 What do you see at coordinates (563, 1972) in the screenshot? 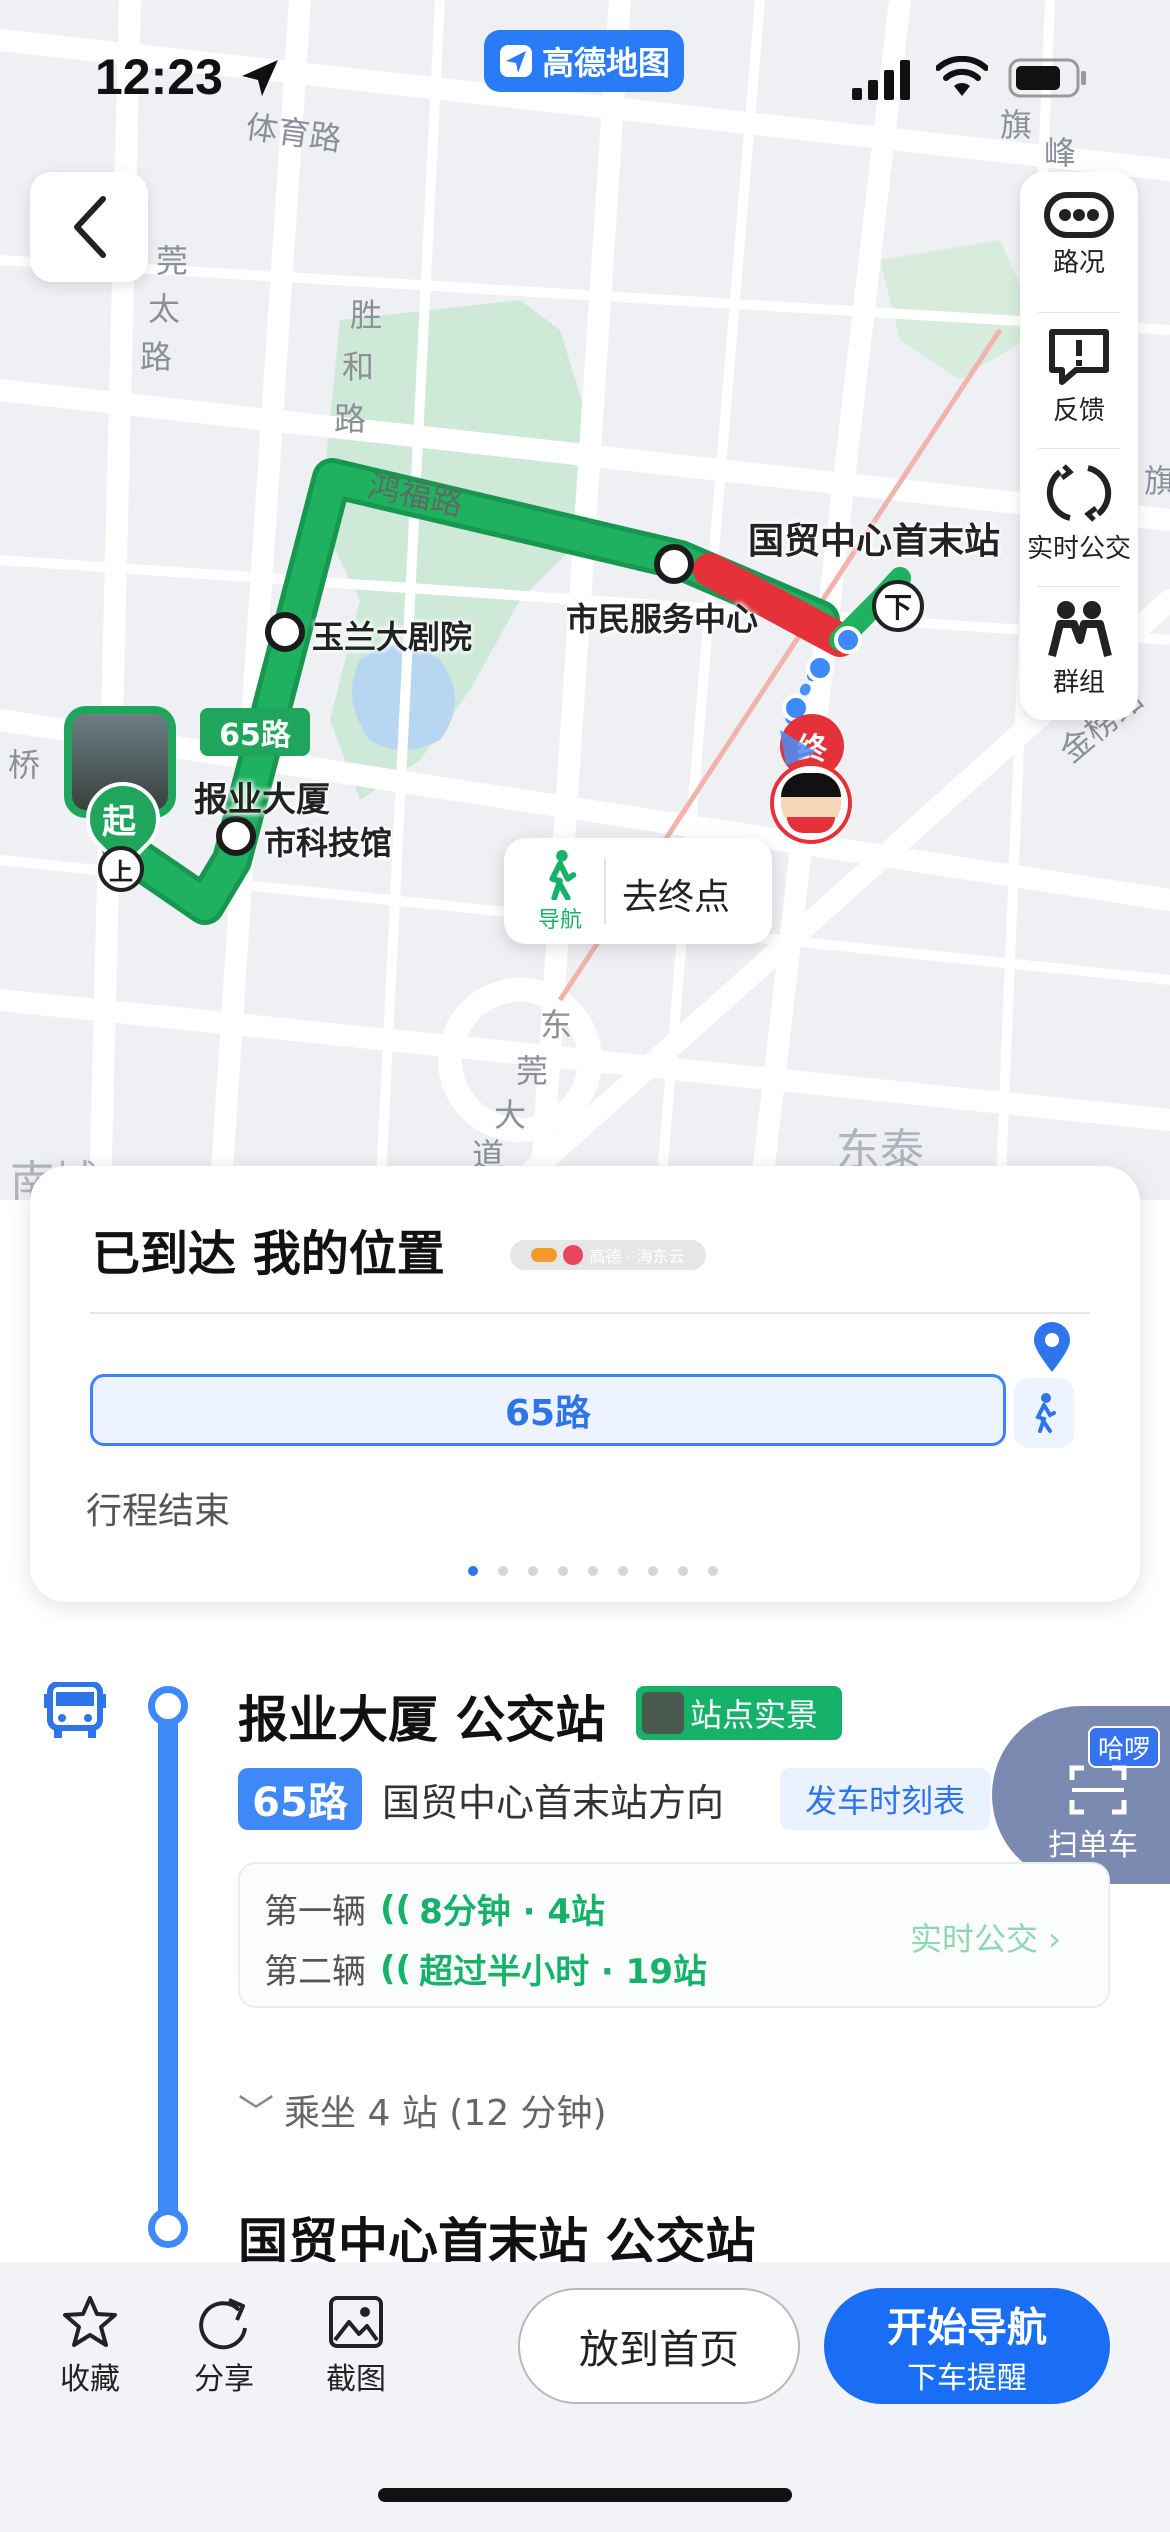
I see `second-bus-value: 超过半小时 · 19站` at bounding box center [563, 1972].